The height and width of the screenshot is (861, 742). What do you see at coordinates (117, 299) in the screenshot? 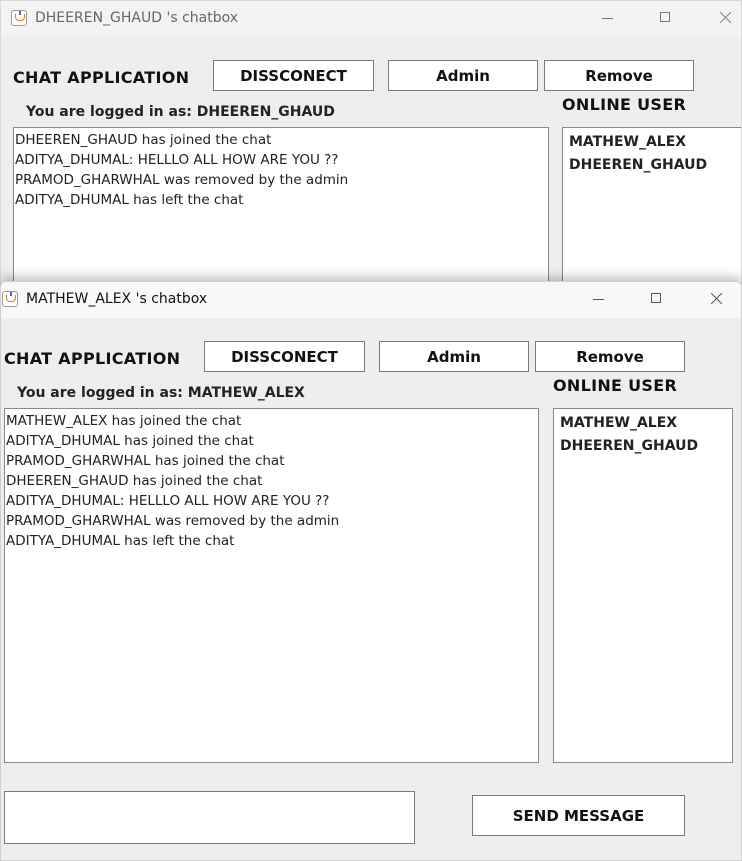
I see `window-title: MATHEW_ALEX 's chatbox` at bounding box center [117, 299].